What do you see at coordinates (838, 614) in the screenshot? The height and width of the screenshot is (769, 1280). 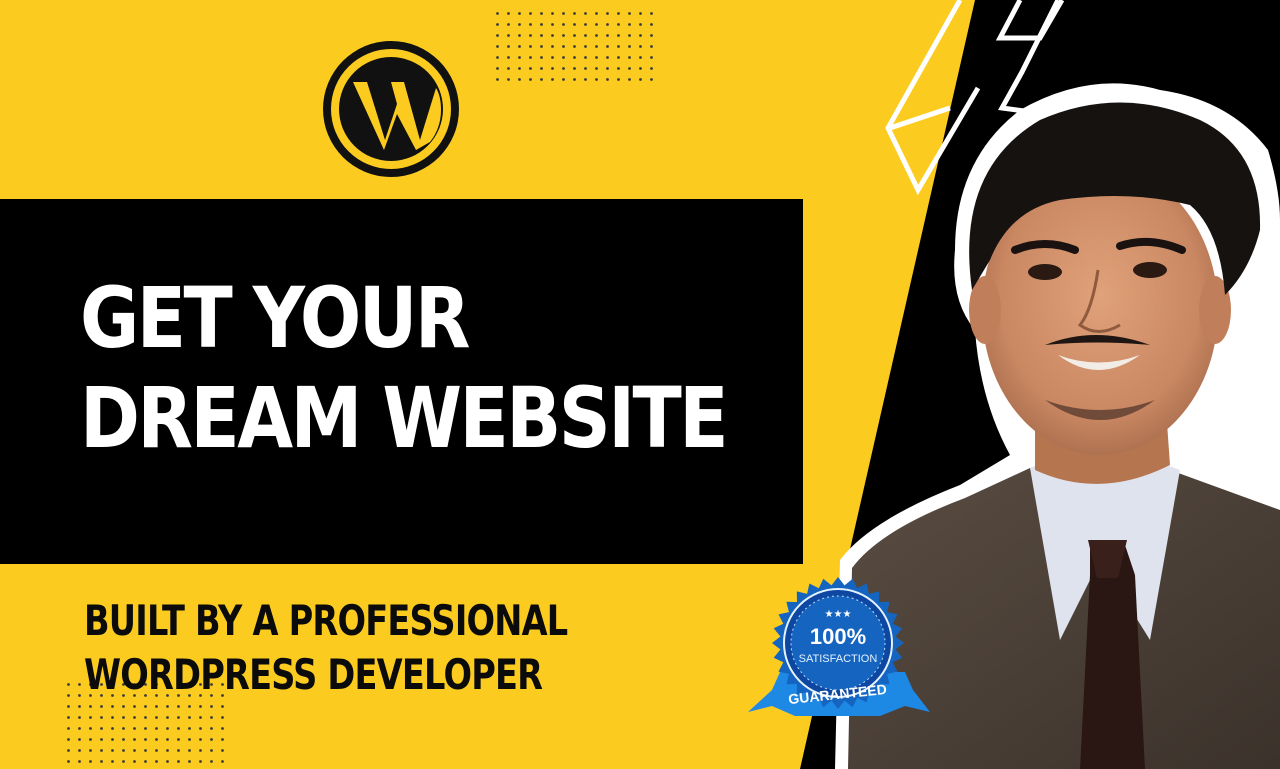 I see `badge-stars: ★★★` at bounding box center [838, 614].